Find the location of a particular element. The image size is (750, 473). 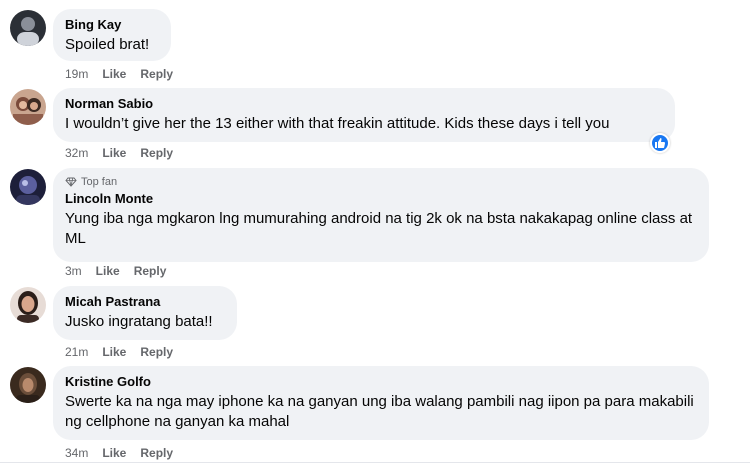

comment-text: Jusko ingratang bata!! is located at coordinates (139, 321).